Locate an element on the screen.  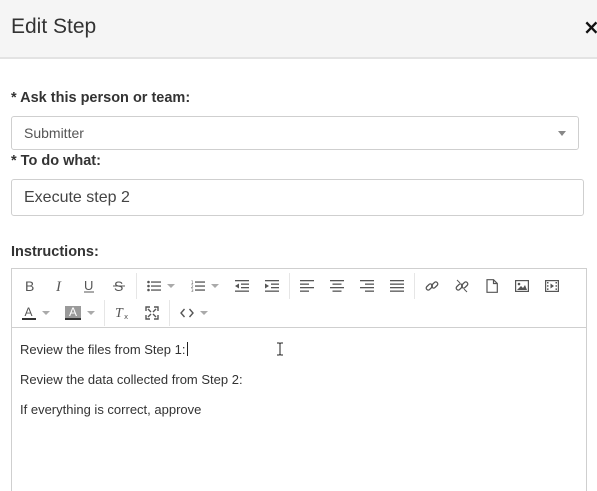
code-icon is located at coordinates (194, 313).